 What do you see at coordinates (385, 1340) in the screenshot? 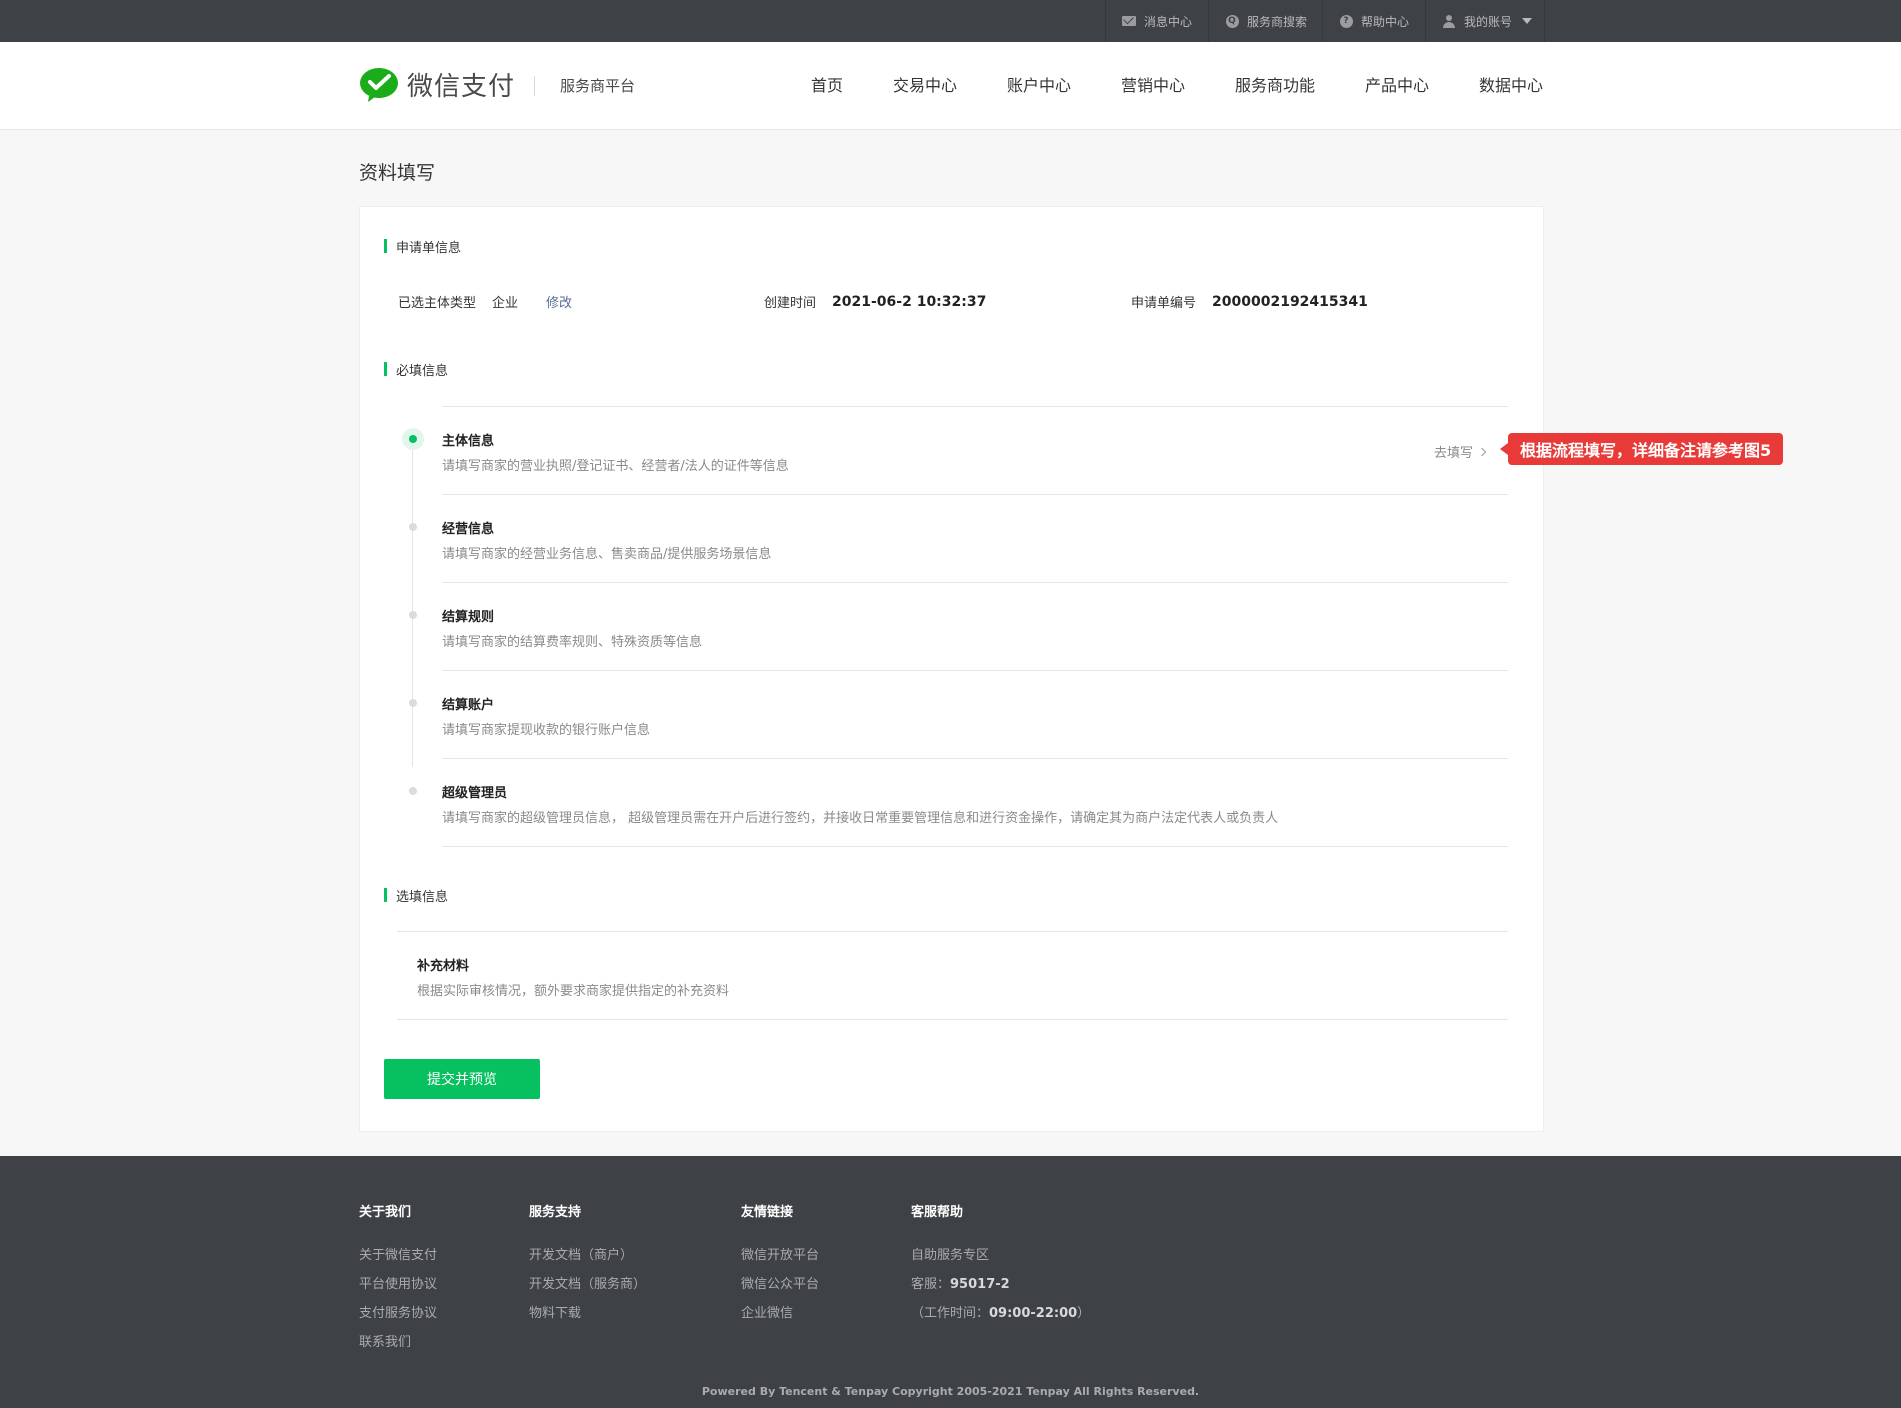
I see `footer-link-contact: 联系我们` at bounding box center [385, 1340].